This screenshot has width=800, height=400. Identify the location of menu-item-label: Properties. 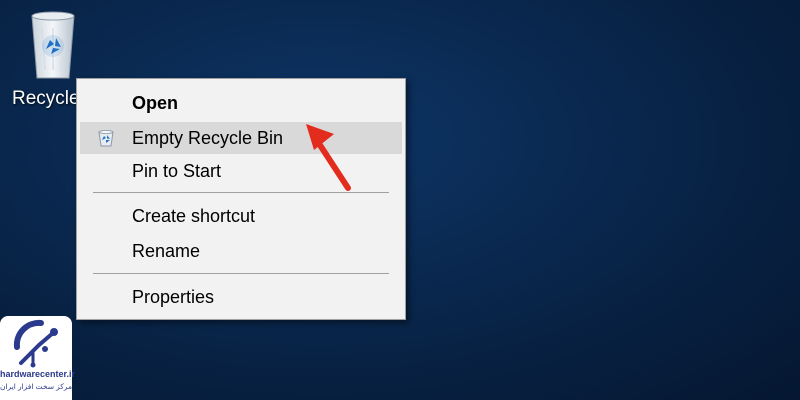
(173, 297).